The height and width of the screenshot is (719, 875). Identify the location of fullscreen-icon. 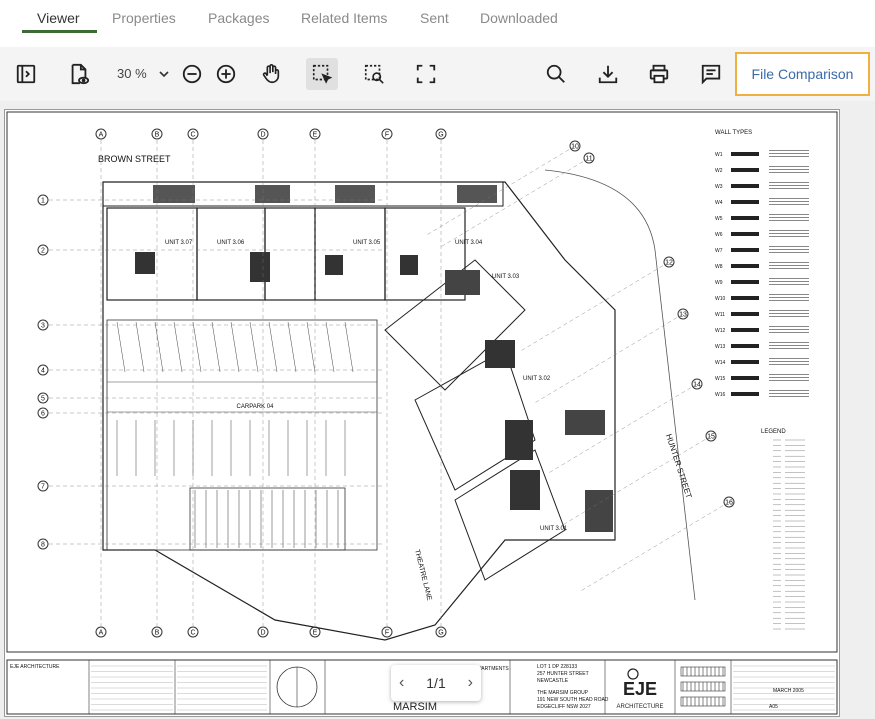
(426, 74).